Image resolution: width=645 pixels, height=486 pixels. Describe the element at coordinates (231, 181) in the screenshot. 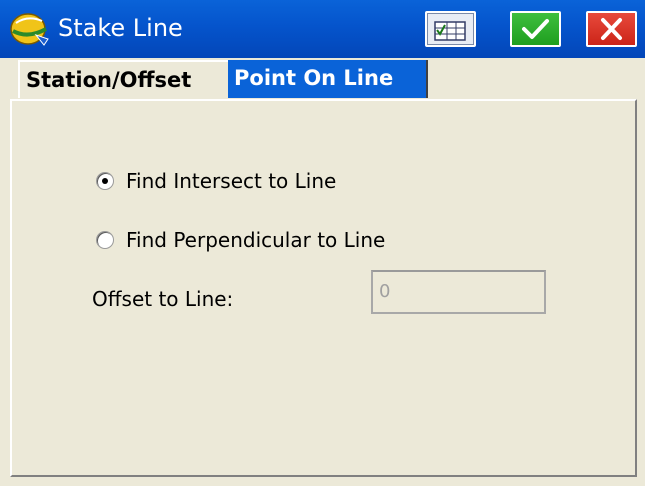

I see `find-intersect-label: Find Intersect to Line` at that location.